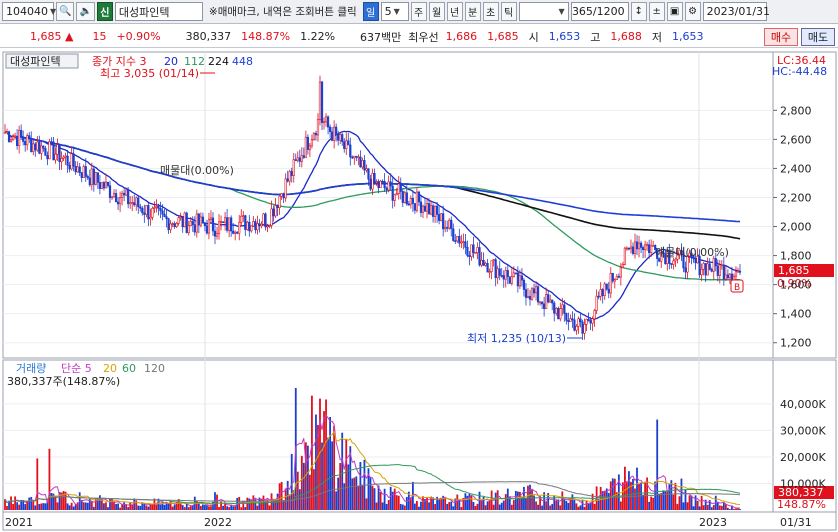 The height and width of the screenshot is (532, 838). Describe the element at coordinates (508, 11) in the screenshot. I see `period-tick-button: 틱` at that location.